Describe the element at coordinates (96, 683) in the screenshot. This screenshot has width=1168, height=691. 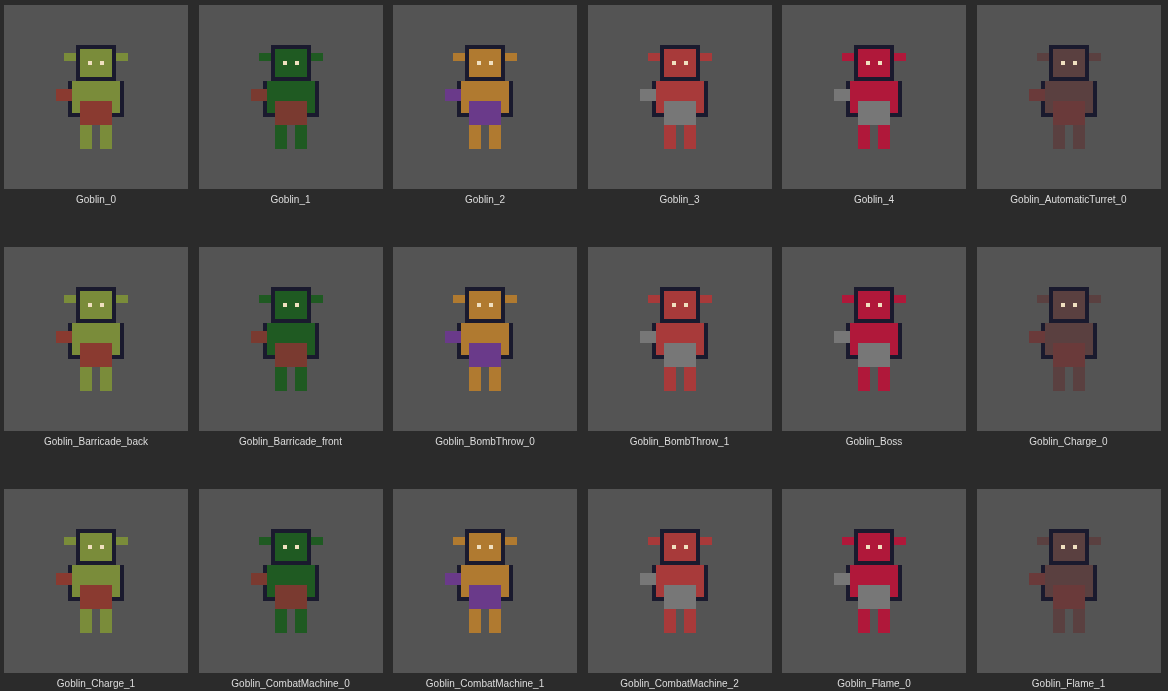
I see `asset-name: Goblin_Charge_1` at that location.